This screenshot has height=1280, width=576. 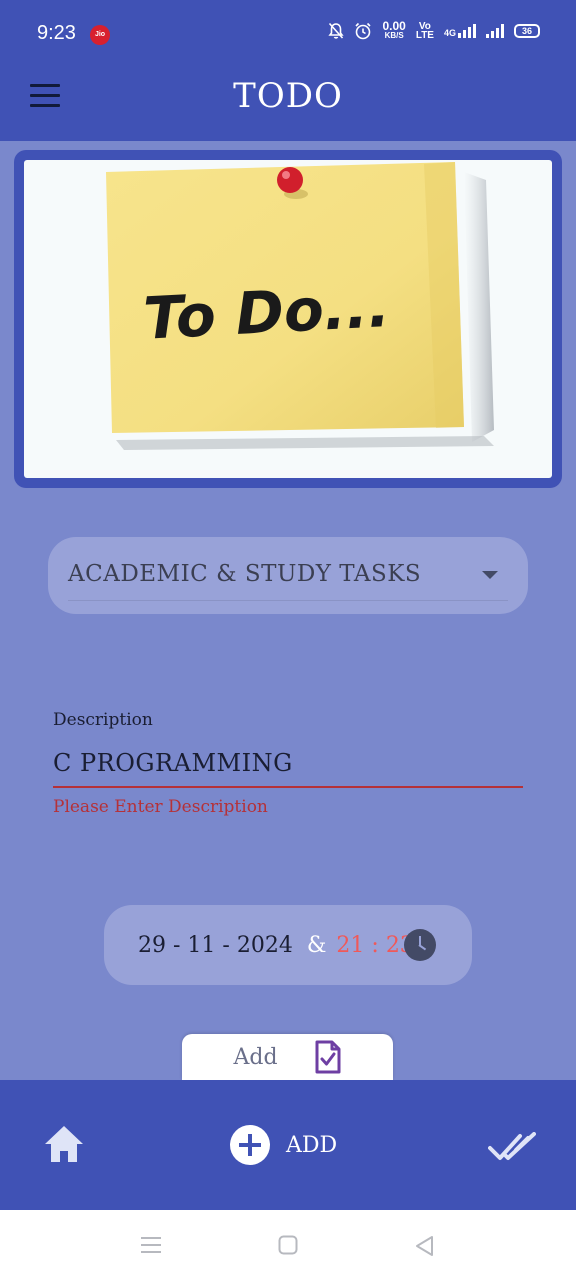 I want to click on back-triangle-icon, so click(x=424, y=1246).